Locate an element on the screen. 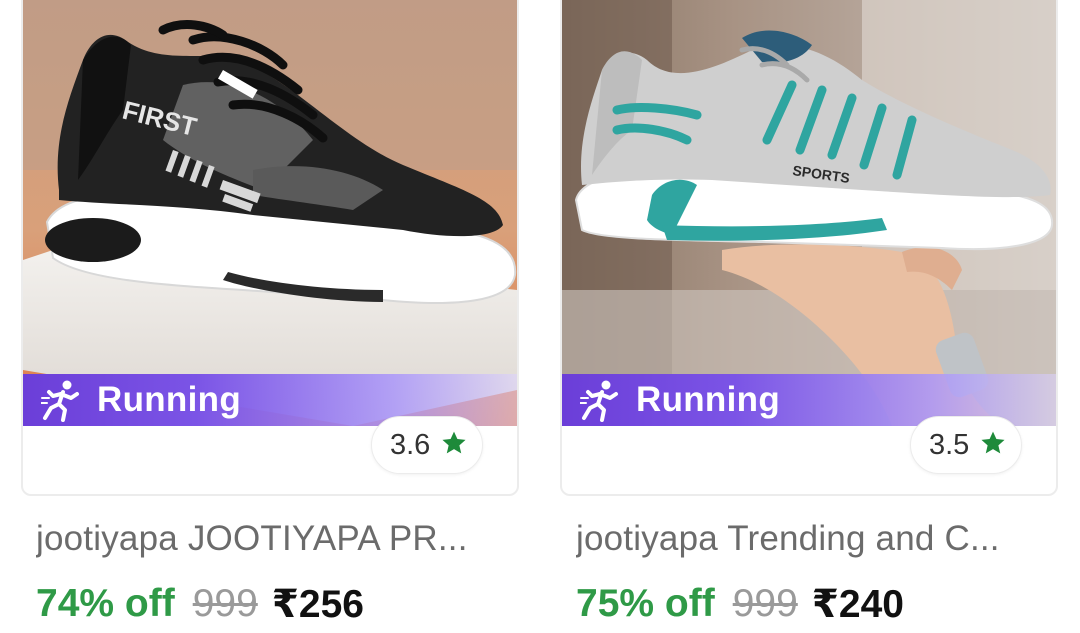 The image size is (1080, 633). price-row-2: 75% off 999 ₹240 is located at coordinates (740, 604).